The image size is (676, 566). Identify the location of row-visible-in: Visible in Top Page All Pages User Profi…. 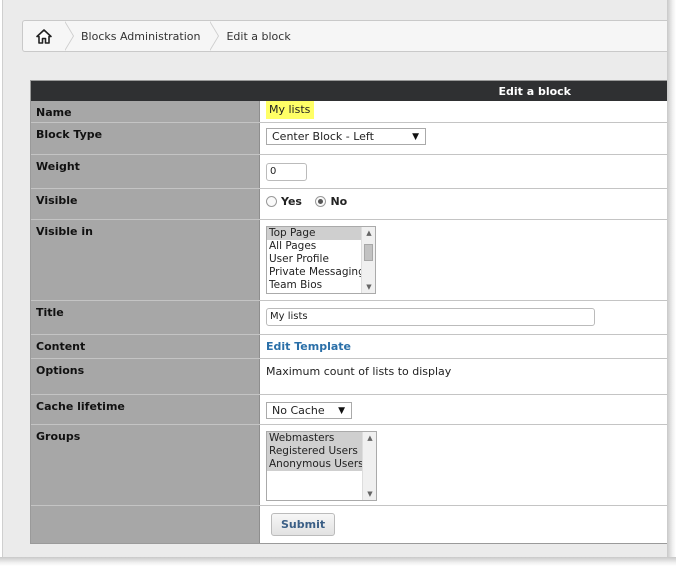
(349, 260).